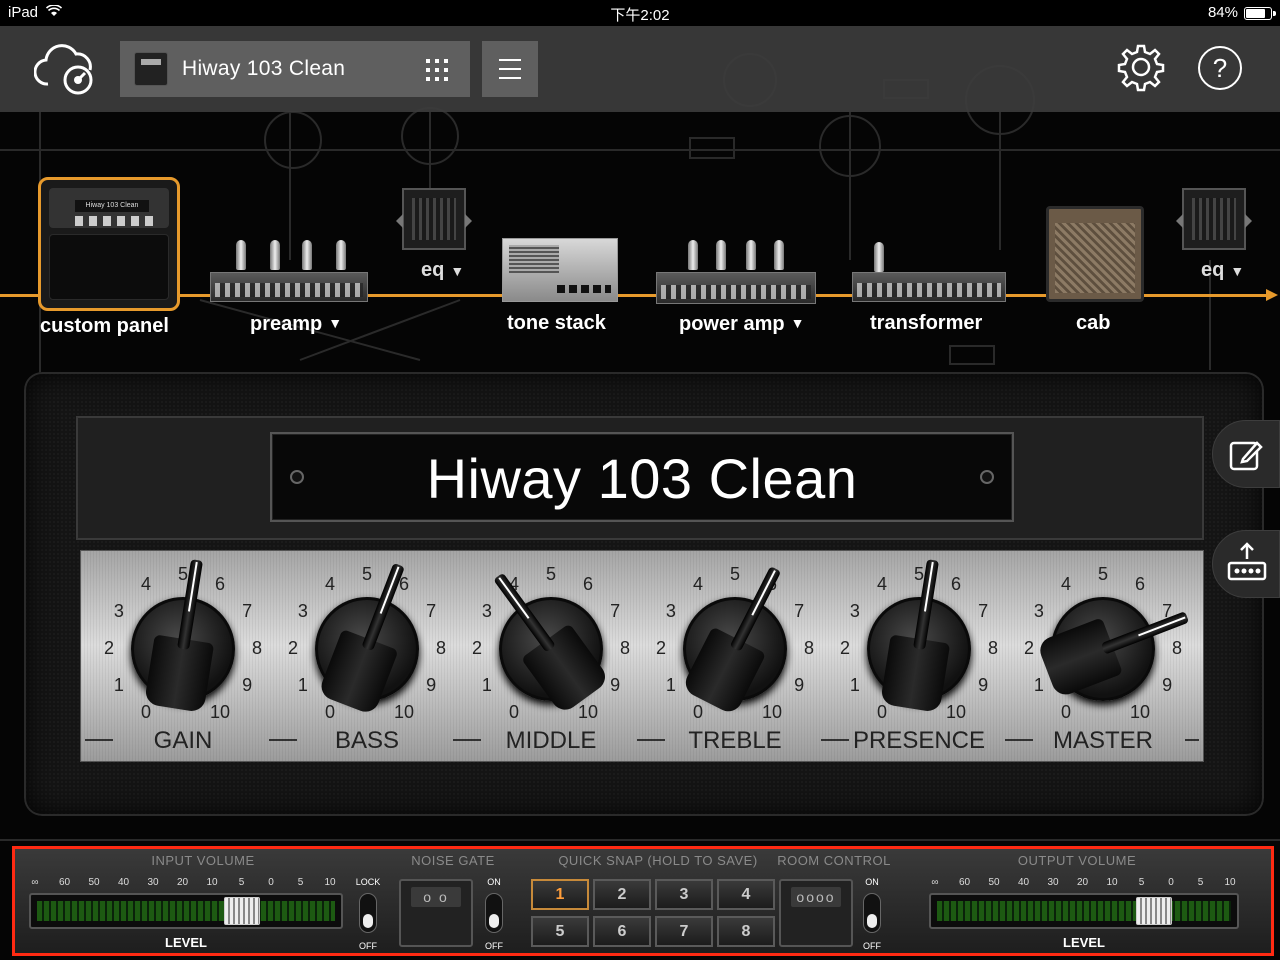  I want to click on knob-scale-tick: 7, so click(247, 611).